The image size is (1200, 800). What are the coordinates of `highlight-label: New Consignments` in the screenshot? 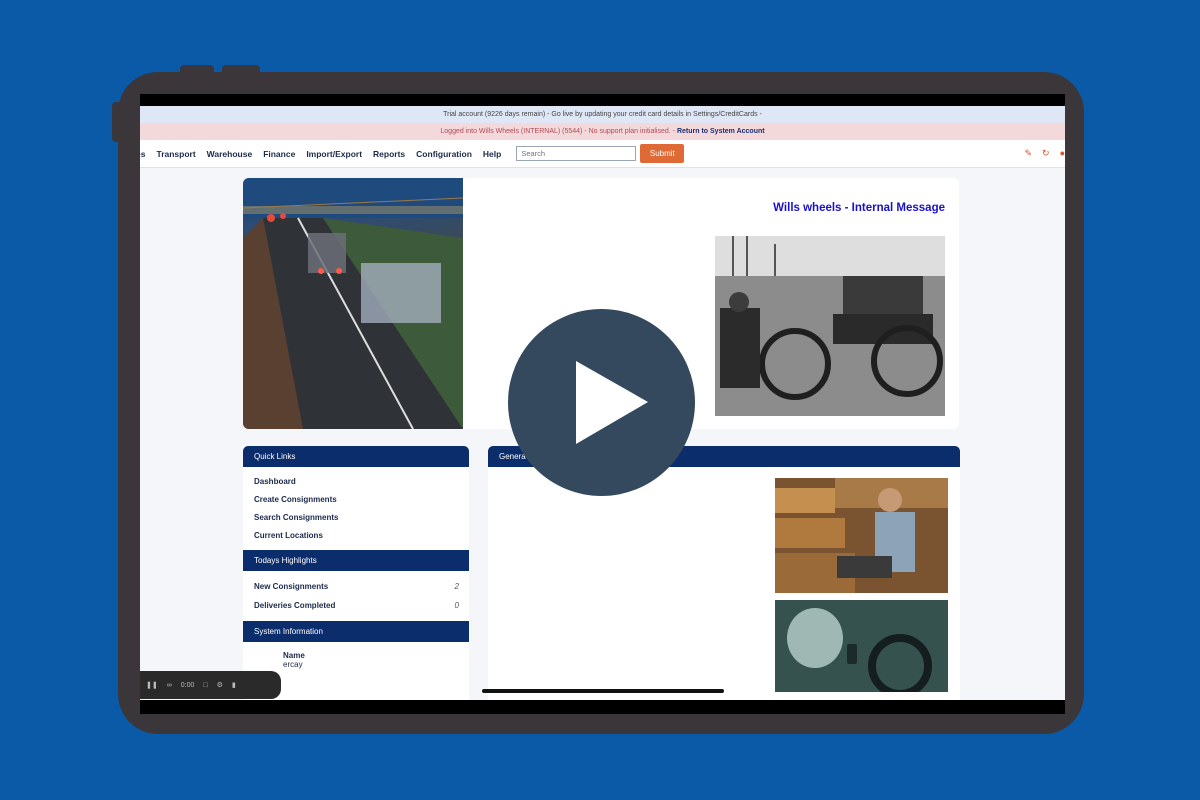 It's located at (291, 586).